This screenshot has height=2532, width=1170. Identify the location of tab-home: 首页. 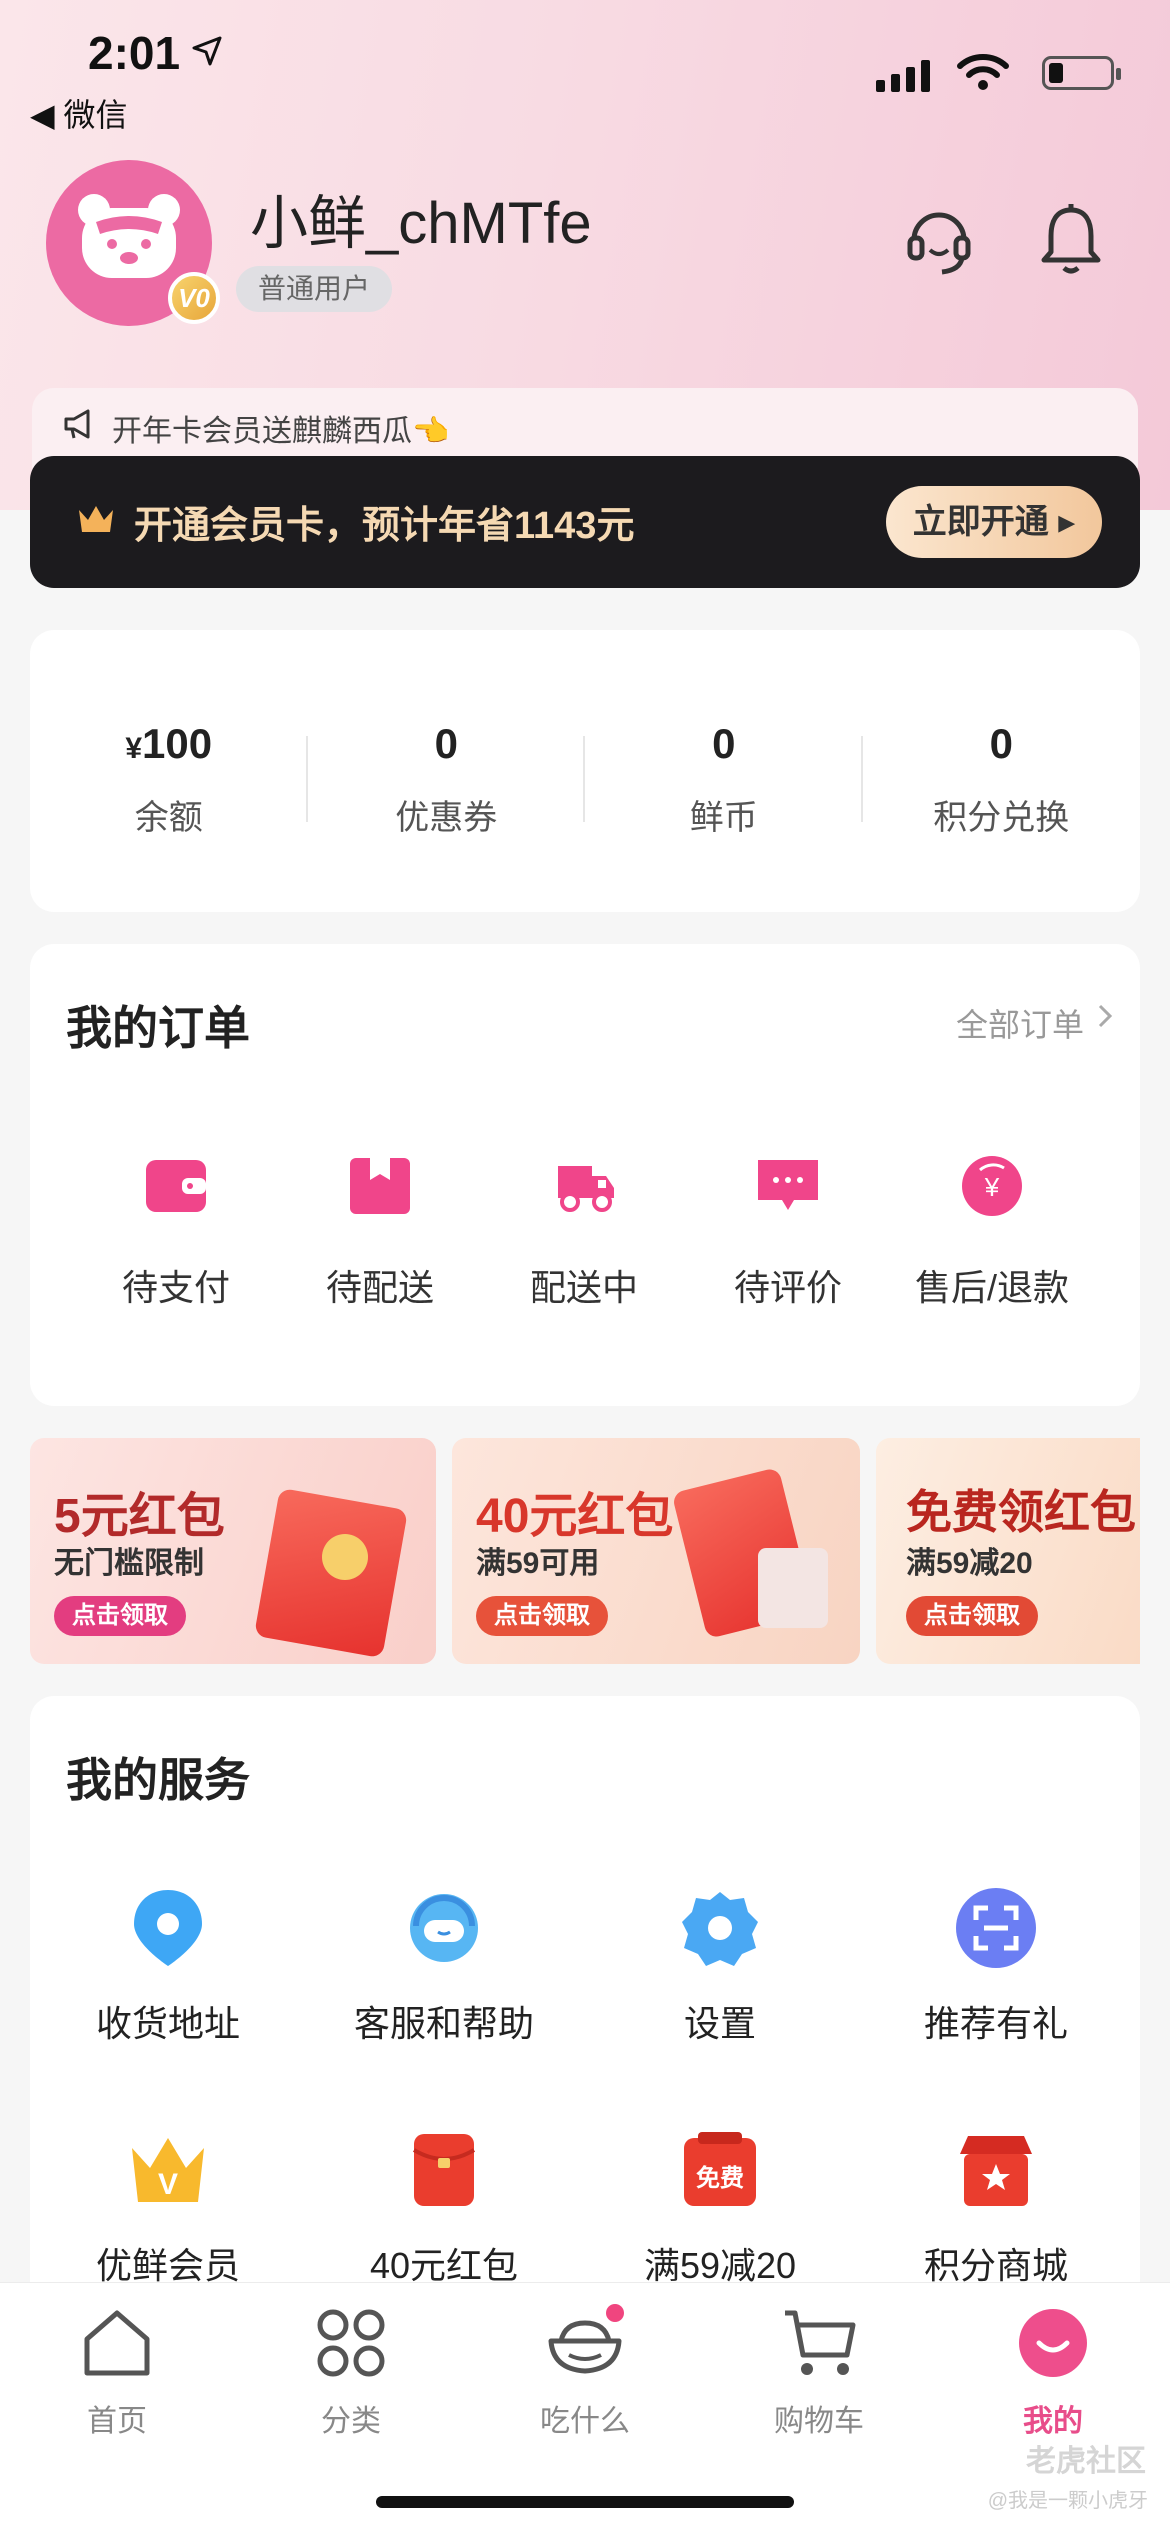
(117, 2371).